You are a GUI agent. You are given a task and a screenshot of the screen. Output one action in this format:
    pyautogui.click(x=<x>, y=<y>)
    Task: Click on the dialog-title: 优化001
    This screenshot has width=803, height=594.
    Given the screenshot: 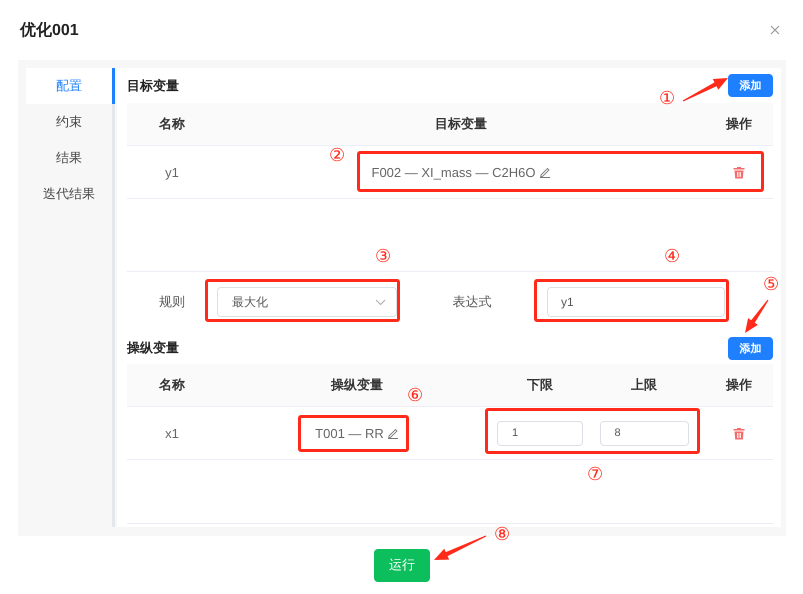 What is the action you would take?
    pyautogui.click(x=49, y=30)
    